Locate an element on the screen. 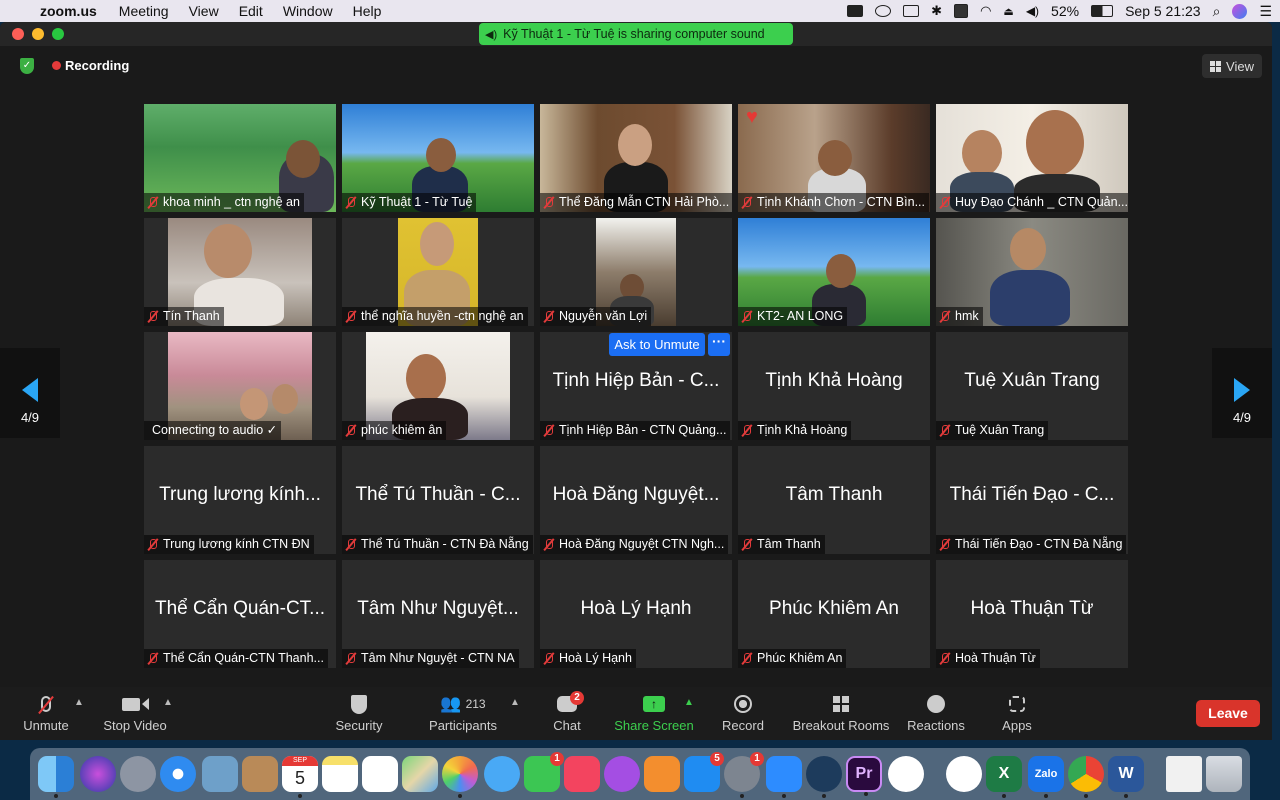 Image resolution: width=1280 pixels, height=800 pixels. ask-to-unmute-button: Ask to Unmute is located at coordinates (657, 344).